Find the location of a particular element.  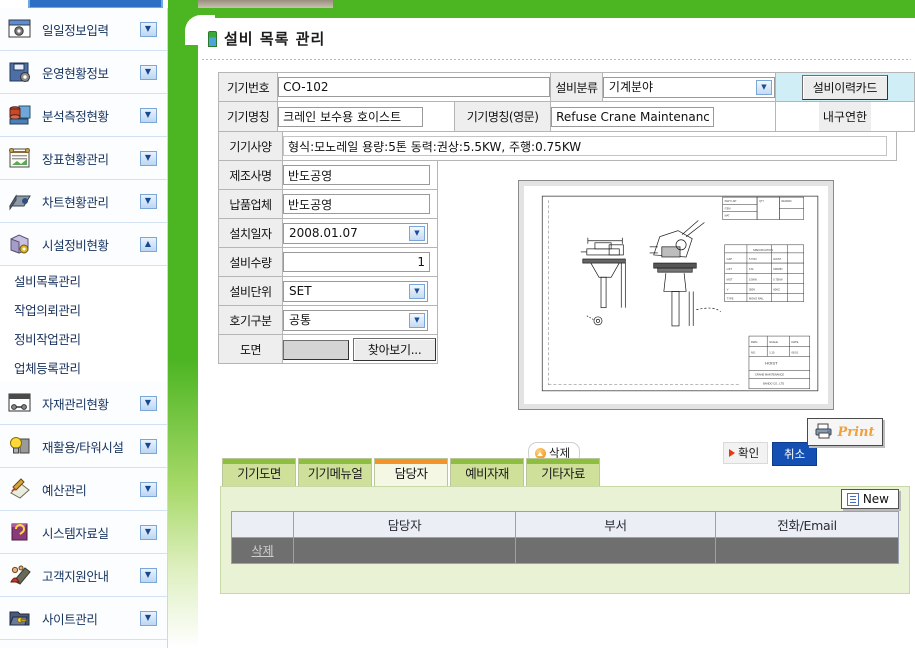

sidebar-item-material-status: 자재관리현황 ▼ is located at coordinates (83, 403).